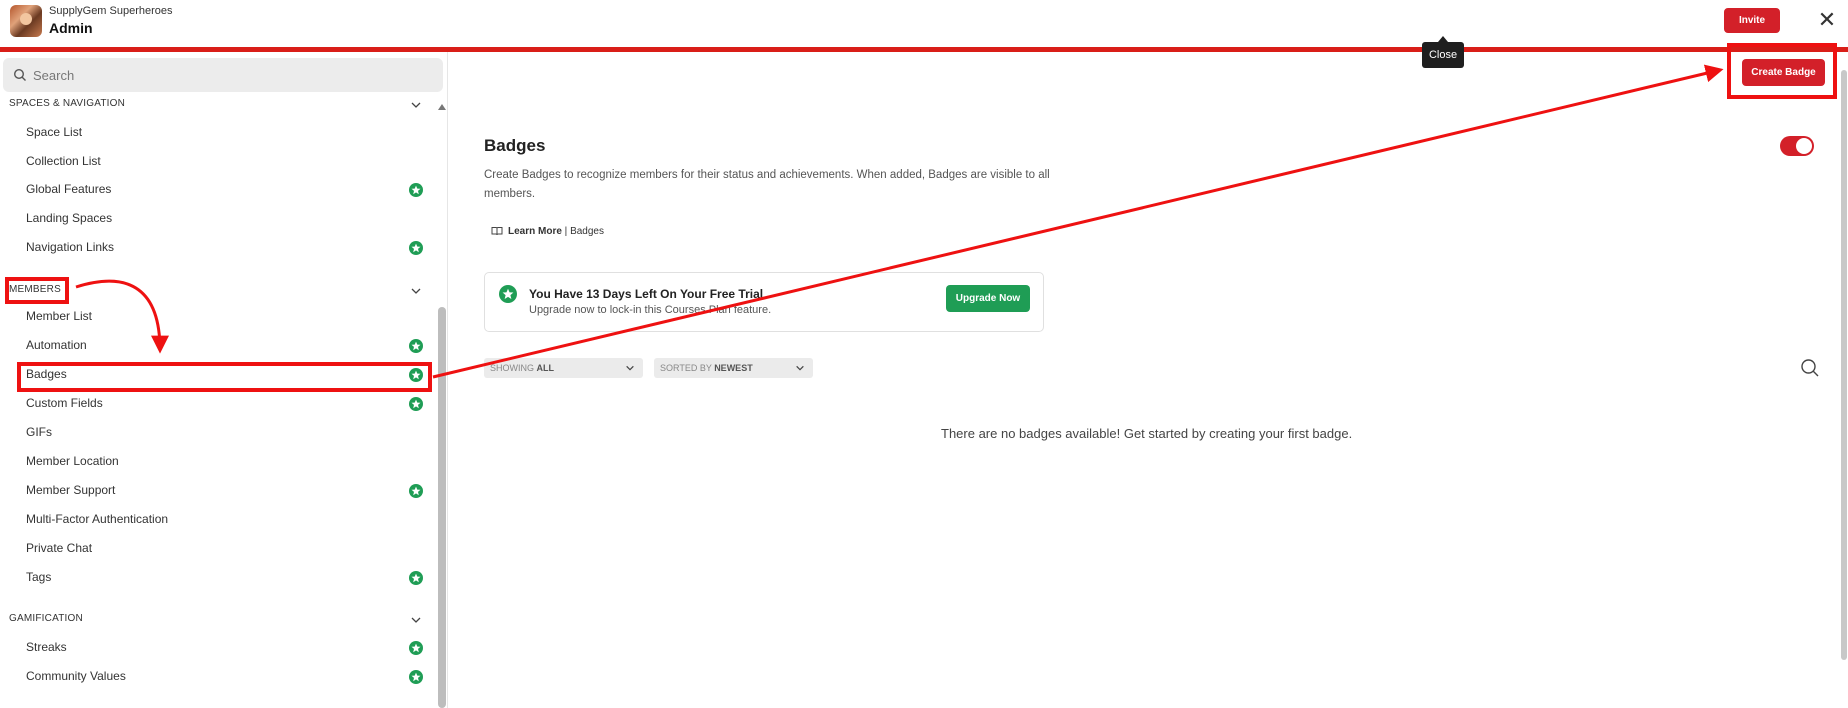 This screenshot has height=708, width=1848. Describe the element at coordinates (68, 189) in the screenshot. I see `sidebar-item-global-features: Global Features` at that location.